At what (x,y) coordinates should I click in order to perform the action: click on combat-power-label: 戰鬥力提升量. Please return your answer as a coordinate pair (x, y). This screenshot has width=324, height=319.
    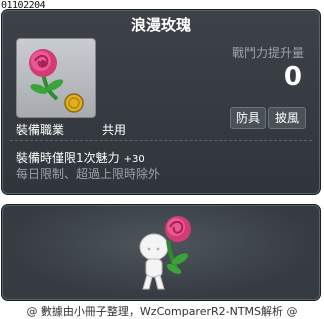
    Looking at the image, I should click on (267, 53).